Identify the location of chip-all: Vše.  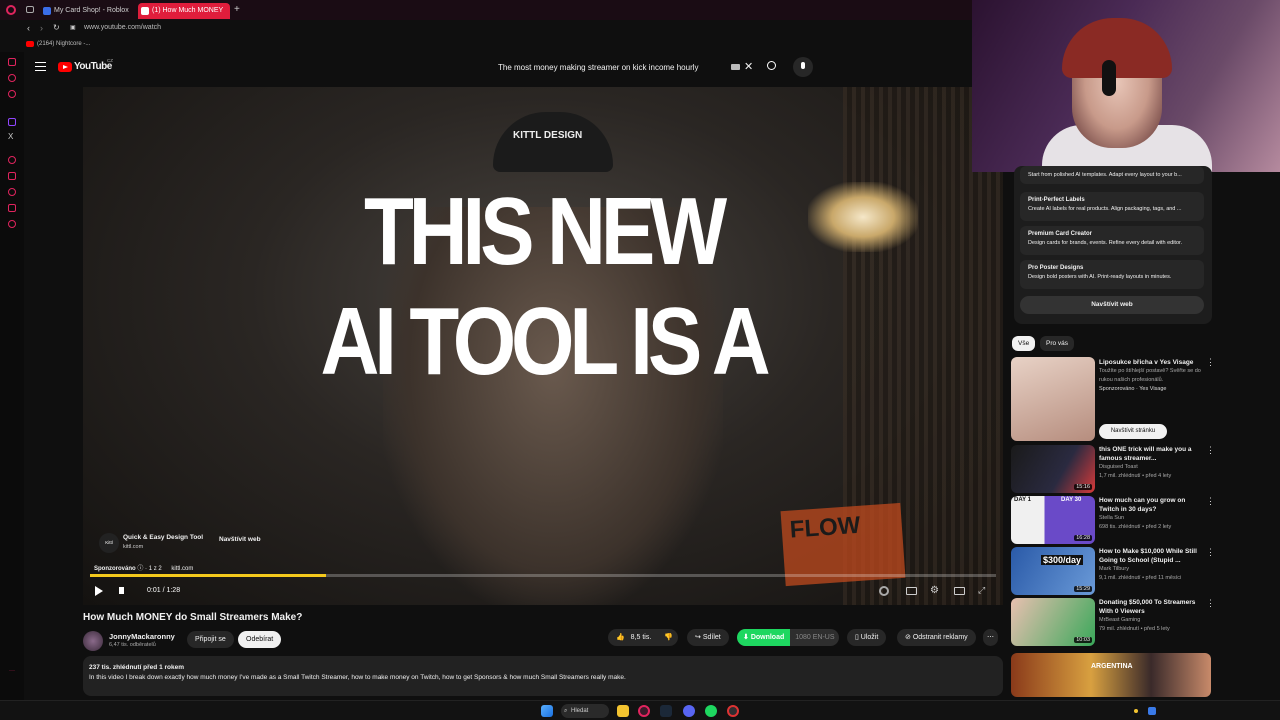
(1024, 343).